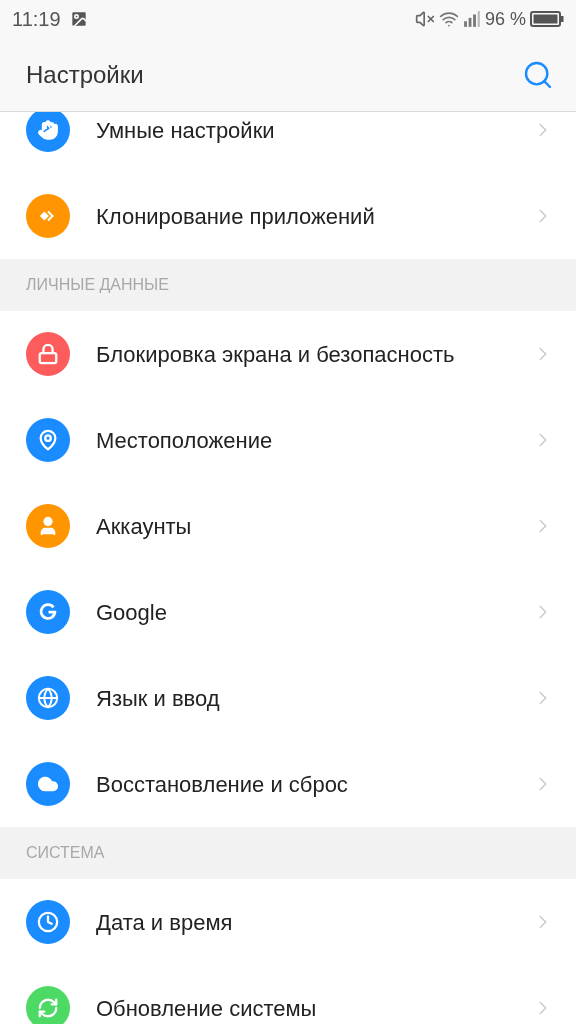  I want to click on page-title: Настройки, so click(85, 74).